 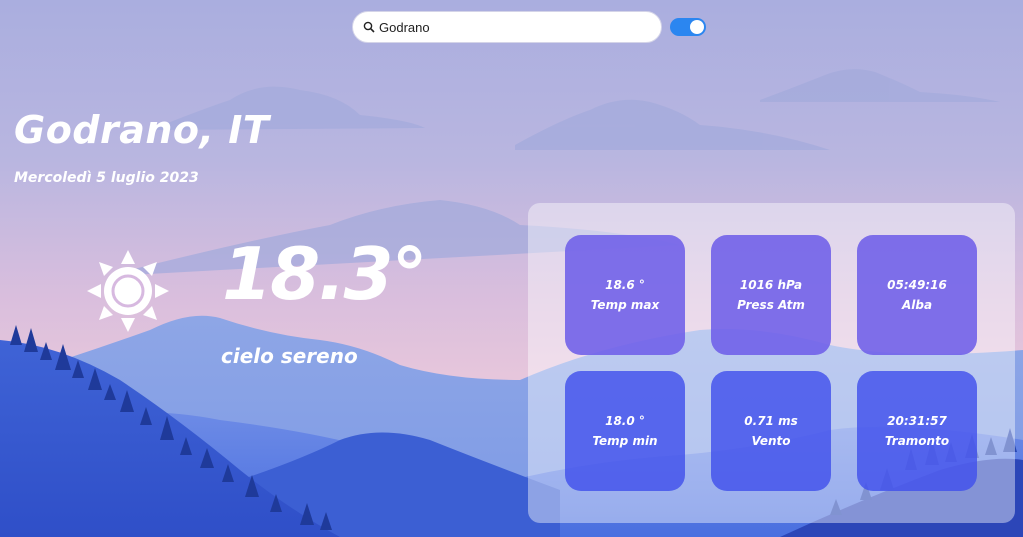 What do you see at coordinates (771, 431) in the screenshot?
I see `tile-wind: 0.71 ms Vento` at bounding box center [771, 431].